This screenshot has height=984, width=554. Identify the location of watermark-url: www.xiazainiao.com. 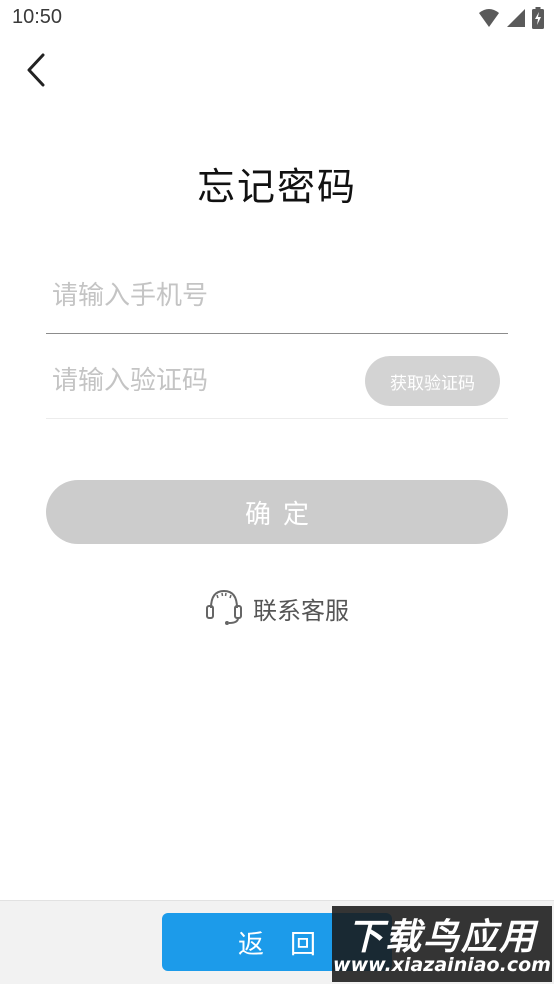
(442, 965).